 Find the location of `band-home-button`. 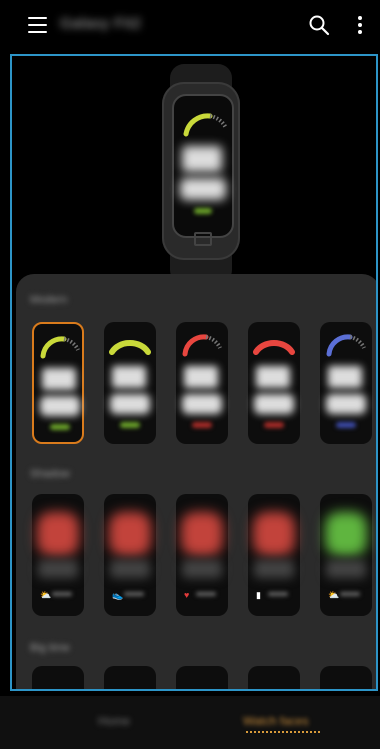

band-home-button is located at coordinates (203, 239).